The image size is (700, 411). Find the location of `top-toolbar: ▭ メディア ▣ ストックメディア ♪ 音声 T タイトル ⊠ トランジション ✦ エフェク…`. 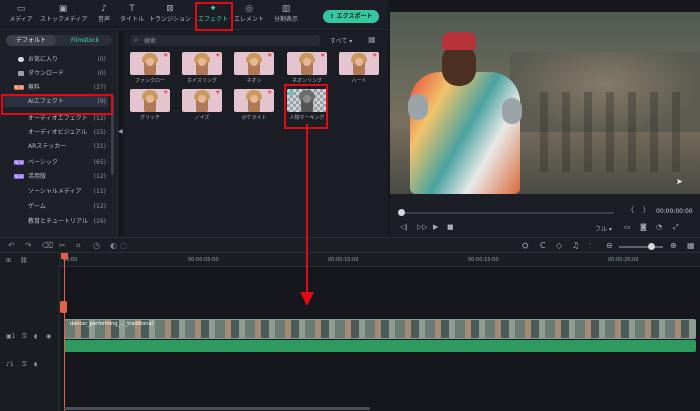

top-toolbar: ▭ メディア ▣ ストックメディア ♪ 音声 T タイトル ⊠ トランジション ✦ エフェク… is located at coordinates (194, 15).